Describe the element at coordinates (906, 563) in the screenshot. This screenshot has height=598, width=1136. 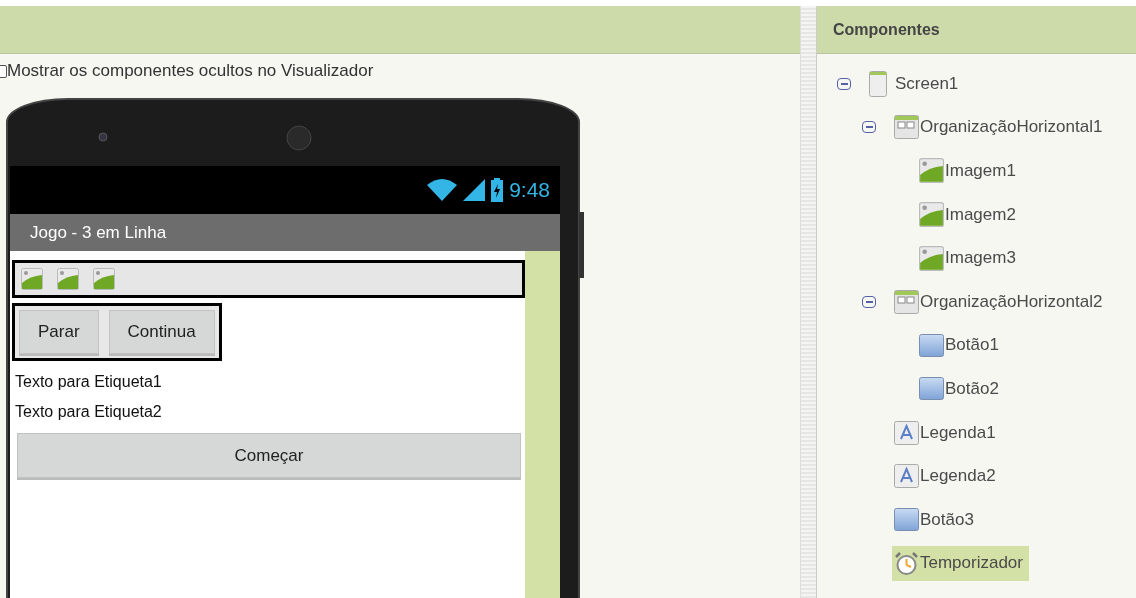
I see `clock-icon` at that location.